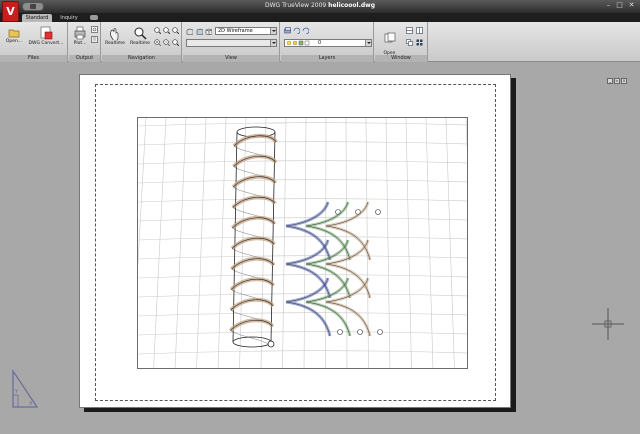 This screenshot has width=640, height=434. Describe the element at coordinates (199, 31) in the screenshot. I see `view-iso-icon` at that location.